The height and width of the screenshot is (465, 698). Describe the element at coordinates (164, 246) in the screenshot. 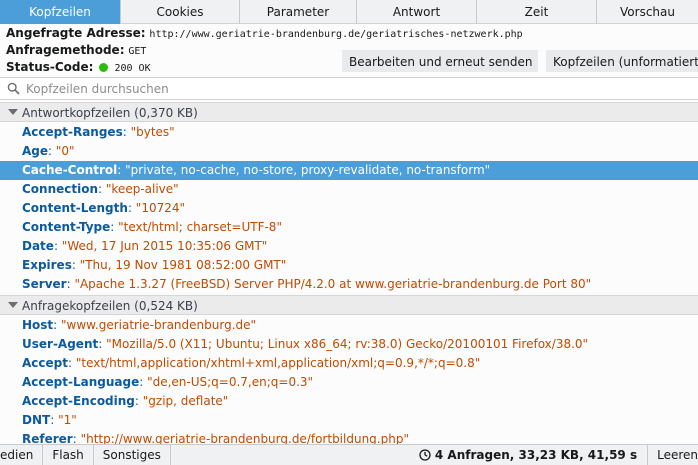

I see `header-value: "Wed, 17 Jun 2015 10:35:06 GMT"` at that location.